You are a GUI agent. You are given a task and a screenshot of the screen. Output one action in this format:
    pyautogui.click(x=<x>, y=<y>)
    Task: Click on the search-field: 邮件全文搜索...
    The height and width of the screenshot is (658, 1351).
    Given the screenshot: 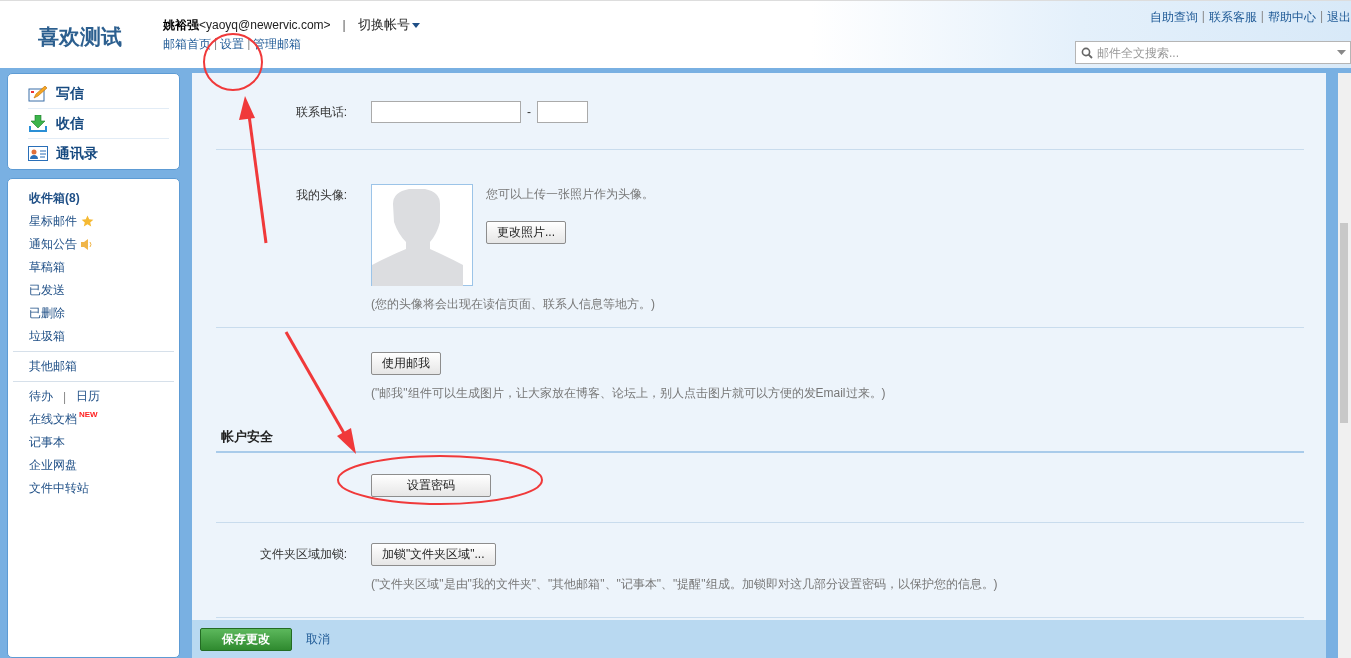 What is the action you would take?
    pyautogui.click(x=1213, y=52)
    